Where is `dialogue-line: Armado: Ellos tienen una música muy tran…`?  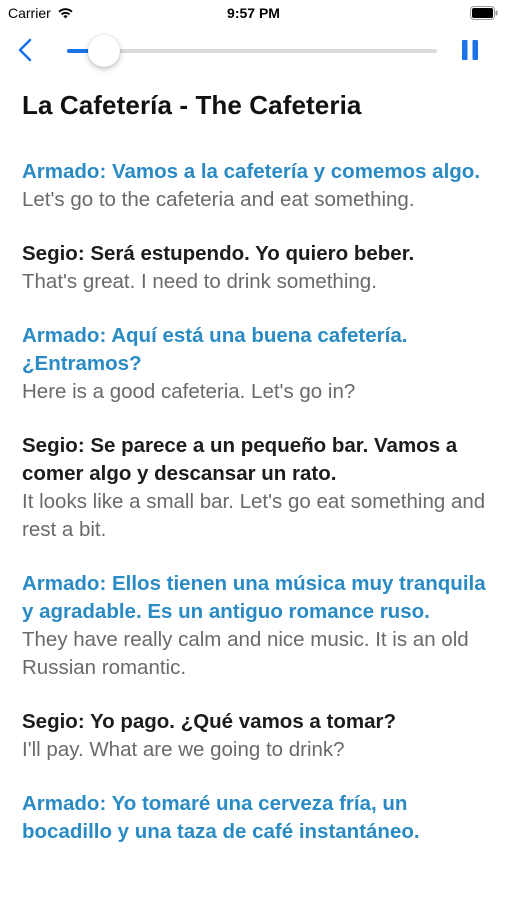 dialogue-line: Armado: Ellos tienen una música muy tran… is located at coordinates (257, 626).